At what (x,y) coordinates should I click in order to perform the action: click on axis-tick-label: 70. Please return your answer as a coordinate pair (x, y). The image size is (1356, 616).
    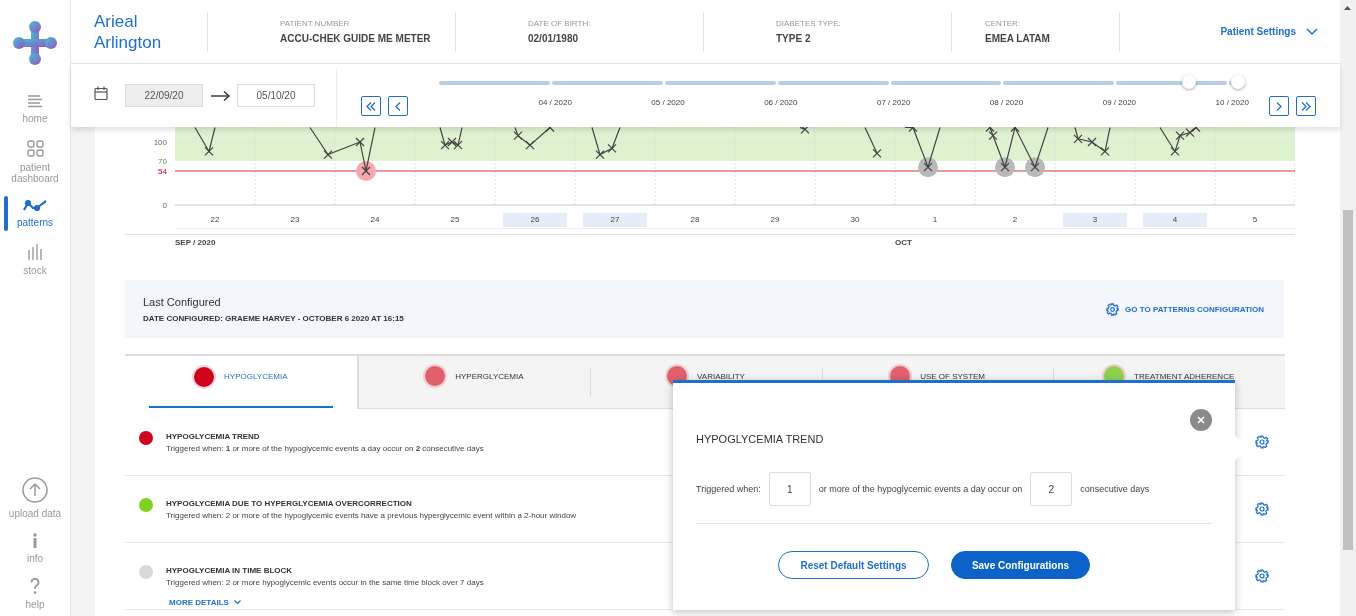
    Looking at the image, I should click on (162, 161).